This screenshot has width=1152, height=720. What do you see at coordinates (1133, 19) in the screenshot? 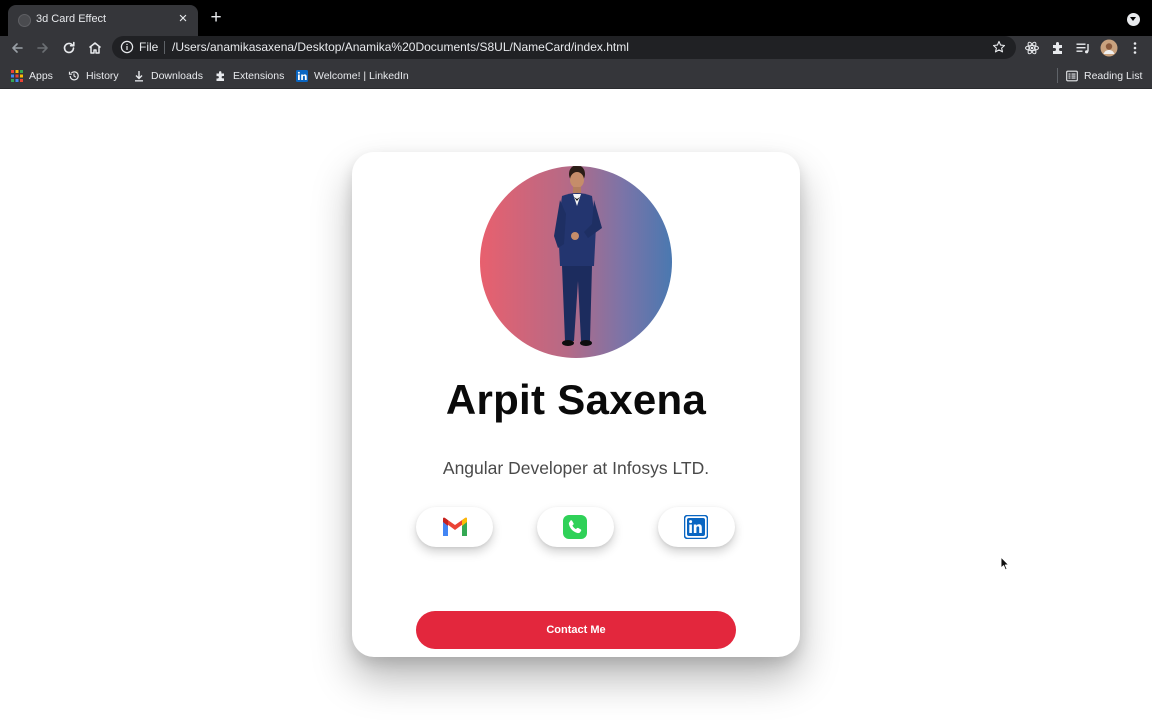
I see `tab-search-icon` at bounding box center [1133, 19].